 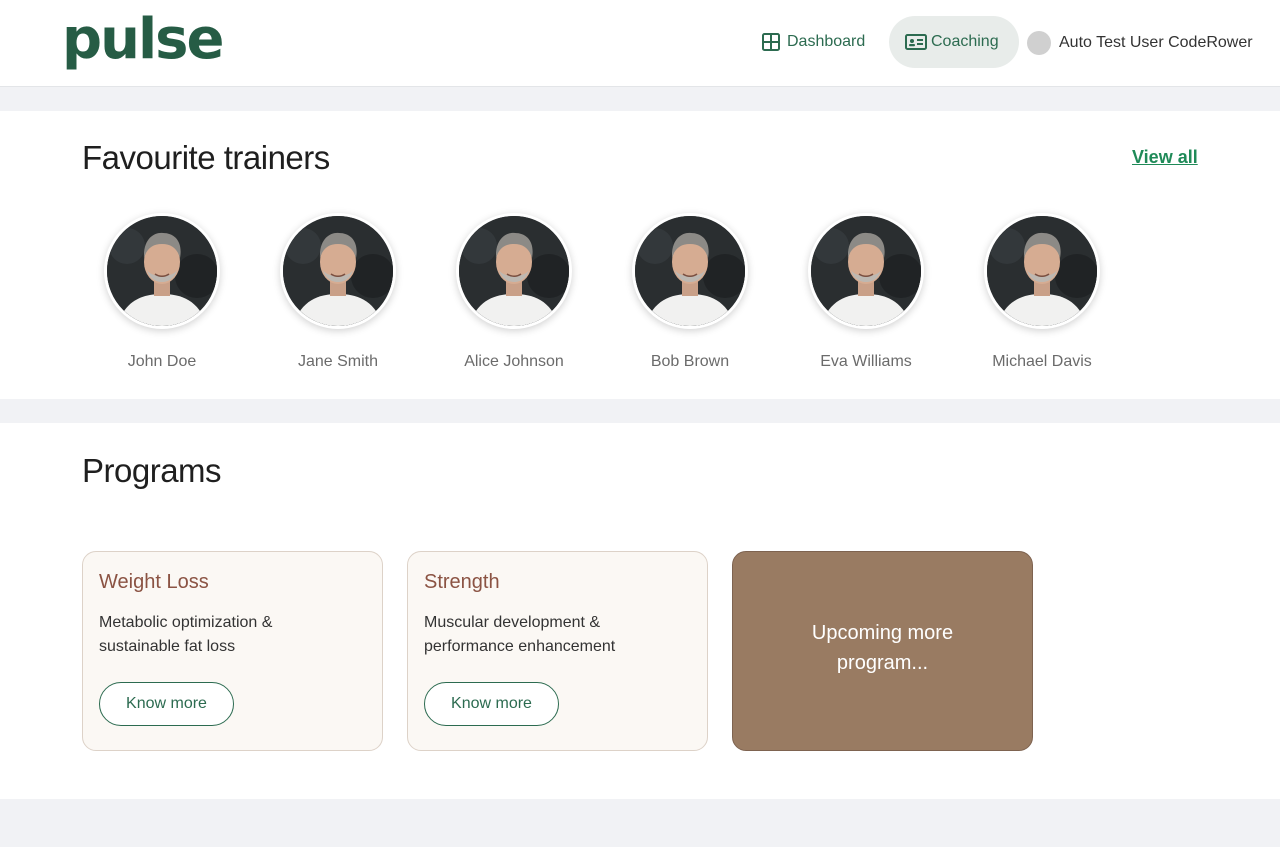 I want to click on trainer-item: John Doe, so click(x=162, y=292).